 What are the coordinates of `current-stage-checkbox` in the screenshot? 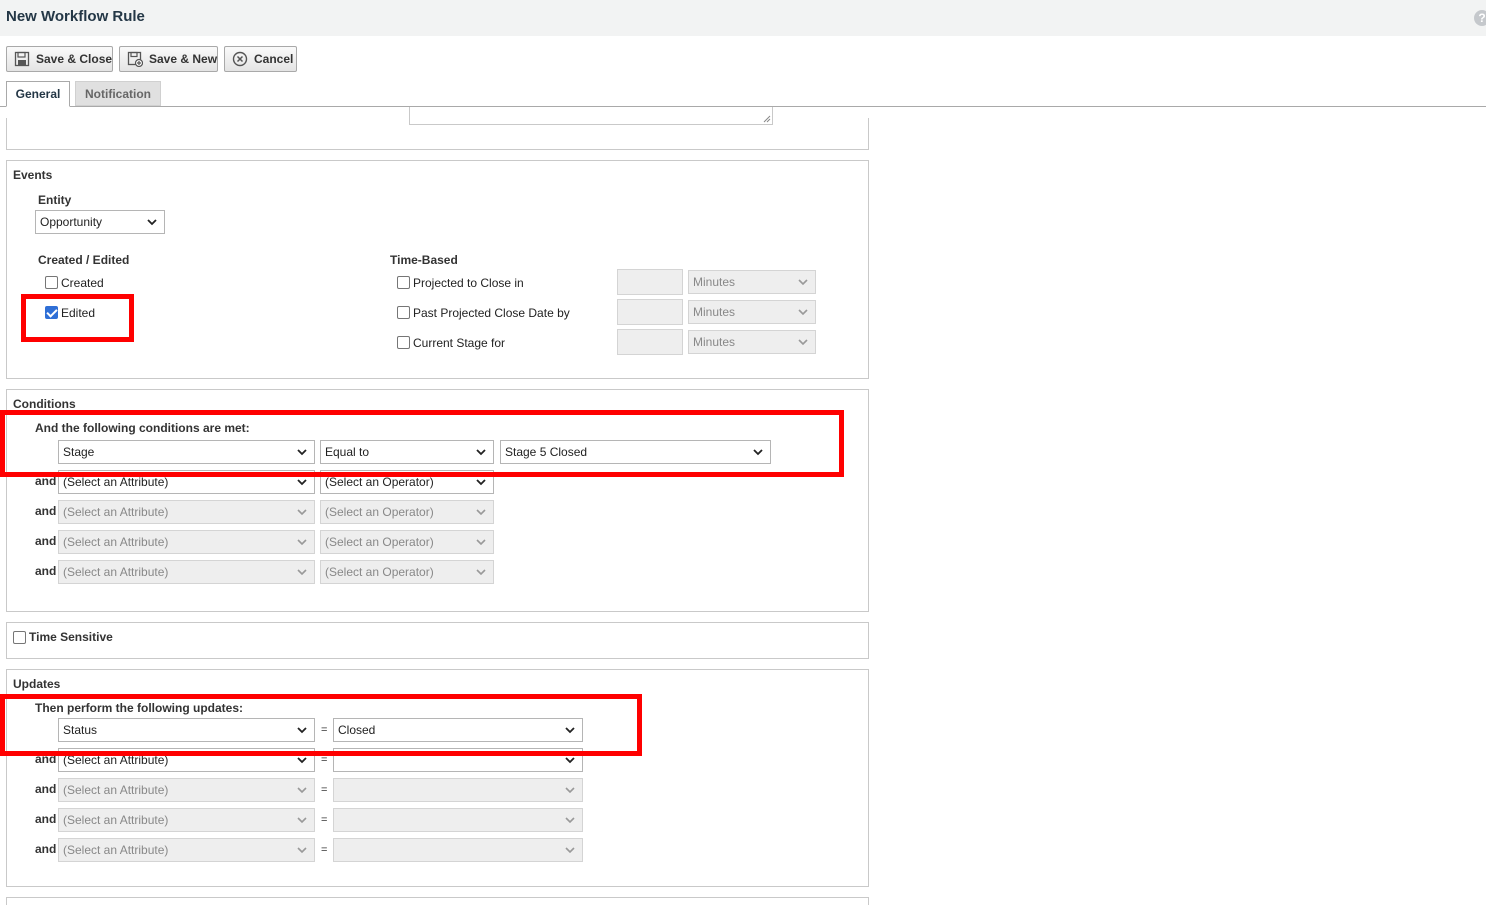 It's located at (403, 342).